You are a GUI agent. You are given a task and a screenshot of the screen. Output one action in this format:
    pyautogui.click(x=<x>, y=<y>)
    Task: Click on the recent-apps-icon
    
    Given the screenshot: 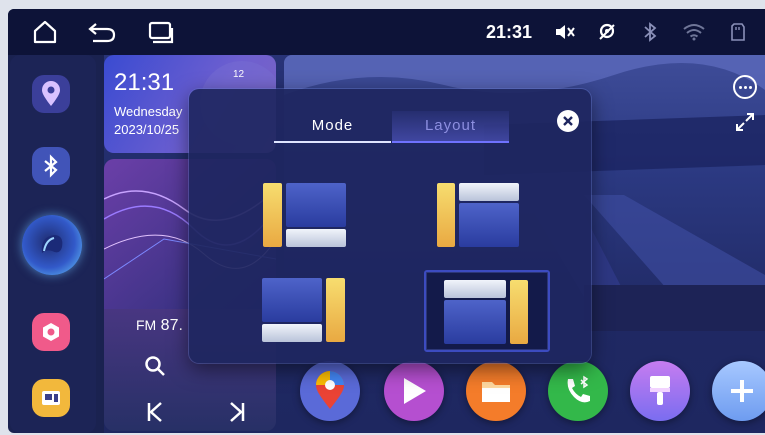 What is the action you would take?
    pyautogui.click(x=161, y=32)
    